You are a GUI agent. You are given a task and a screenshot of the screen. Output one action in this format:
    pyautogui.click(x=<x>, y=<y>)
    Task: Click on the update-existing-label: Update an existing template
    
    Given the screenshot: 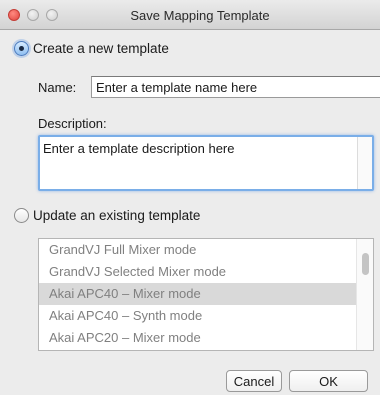 What is the action you would take?
    pyautogui.click(x=117, y=215)
    